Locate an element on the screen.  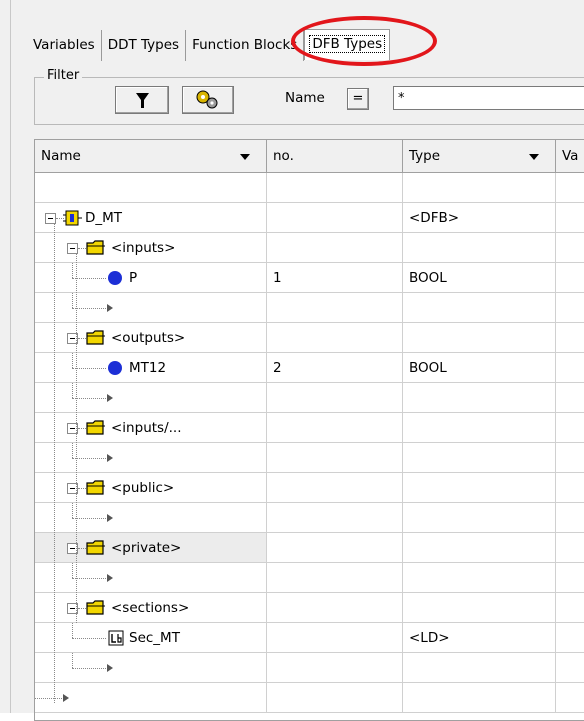
tree-item-label: D_MT is located at coordinates (103, 217).